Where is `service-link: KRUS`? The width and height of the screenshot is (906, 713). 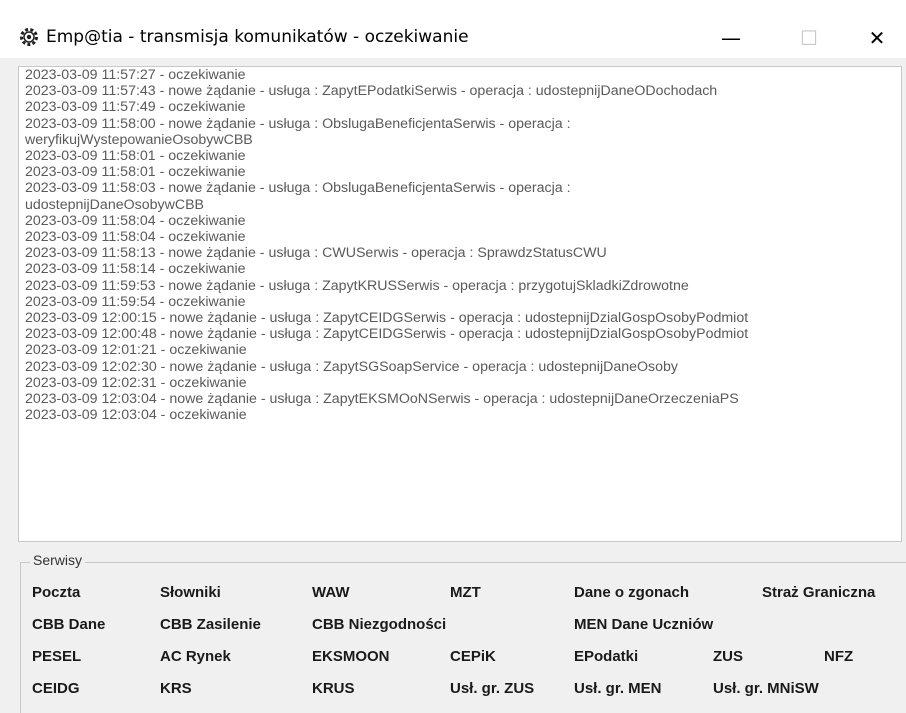 service-link: KRUS is located at coordinates (333, 688).